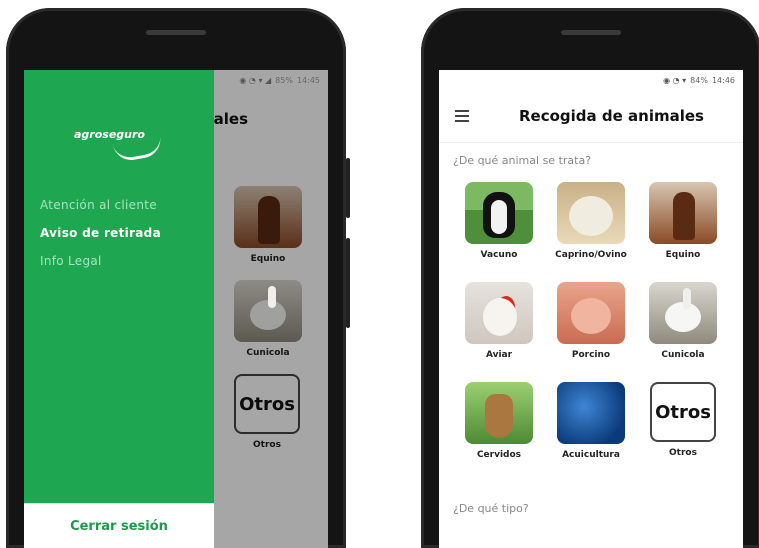 This screenshot has height=548, width=759. I want to click on pig-icon, so click(591, 313).